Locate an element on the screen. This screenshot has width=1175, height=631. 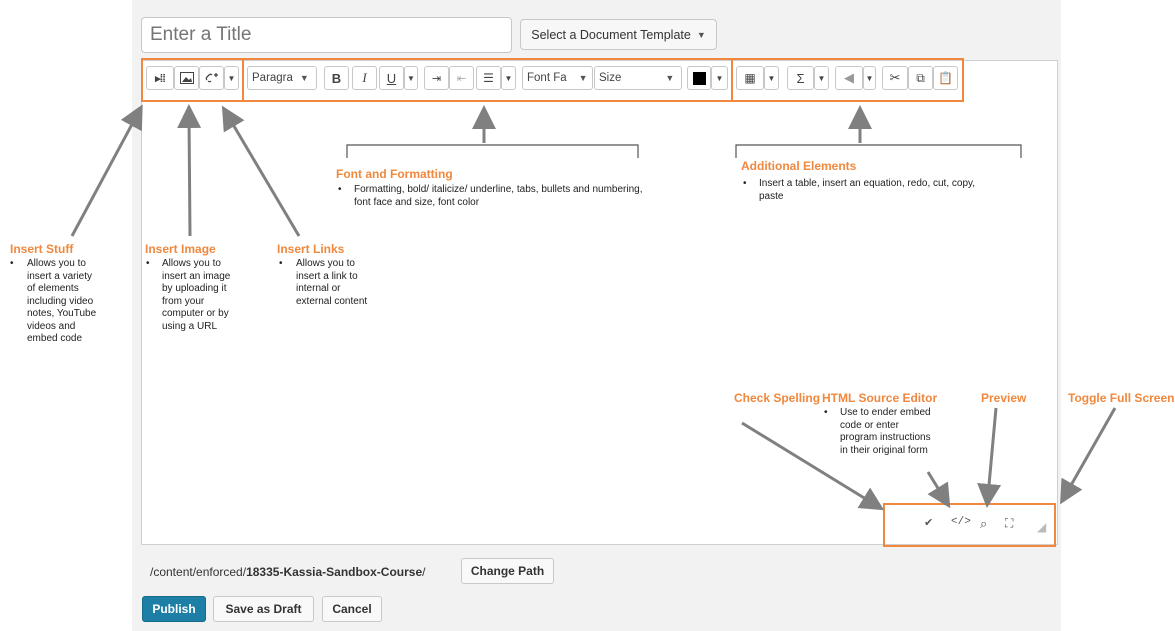
bracket-font-formatting is located at coordinates (492, 151).